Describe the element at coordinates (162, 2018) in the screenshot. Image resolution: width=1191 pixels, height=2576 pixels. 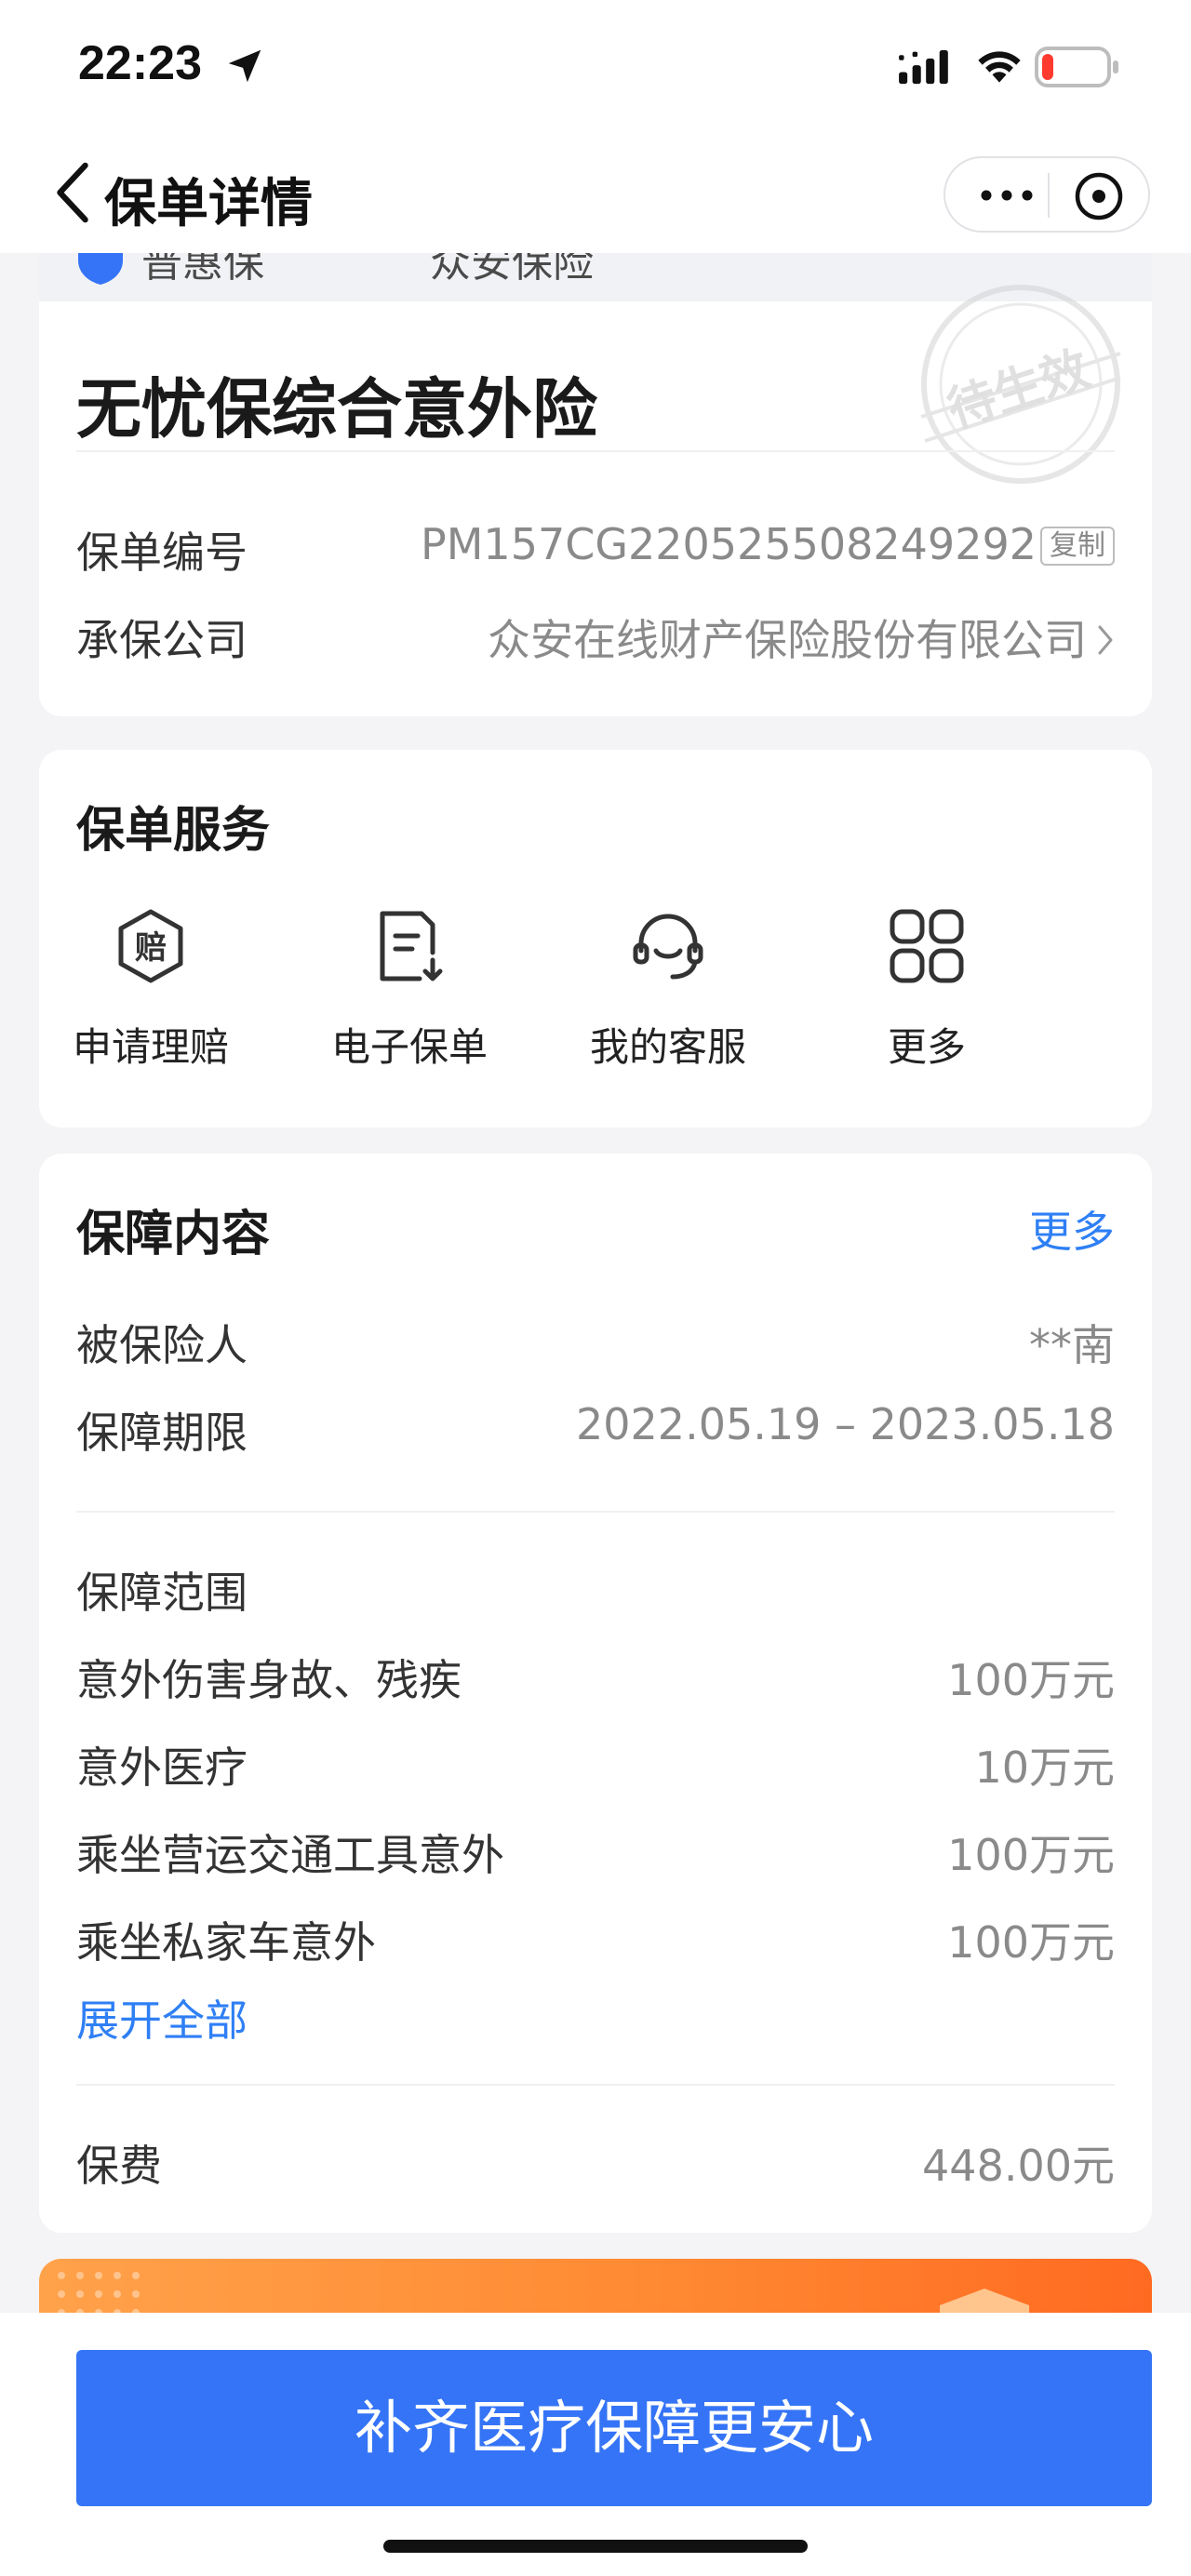
I see `expand-all-link: 展开全部` at that location.